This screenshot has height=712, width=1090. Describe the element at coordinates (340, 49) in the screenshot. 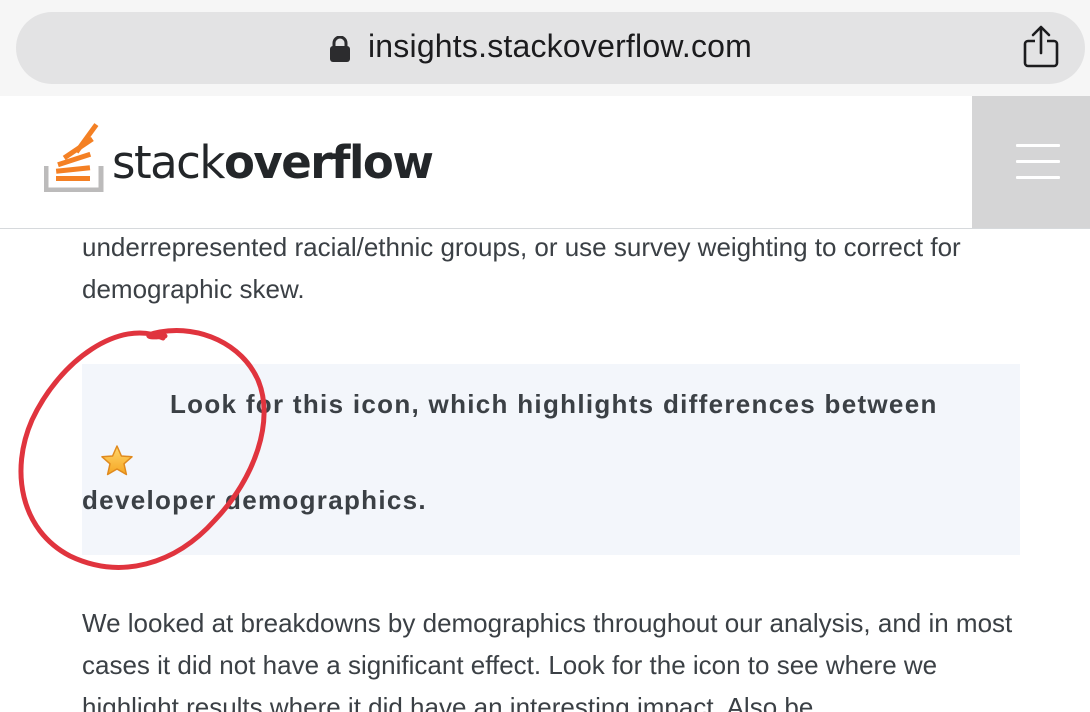

I see `lock-icon` at that location.